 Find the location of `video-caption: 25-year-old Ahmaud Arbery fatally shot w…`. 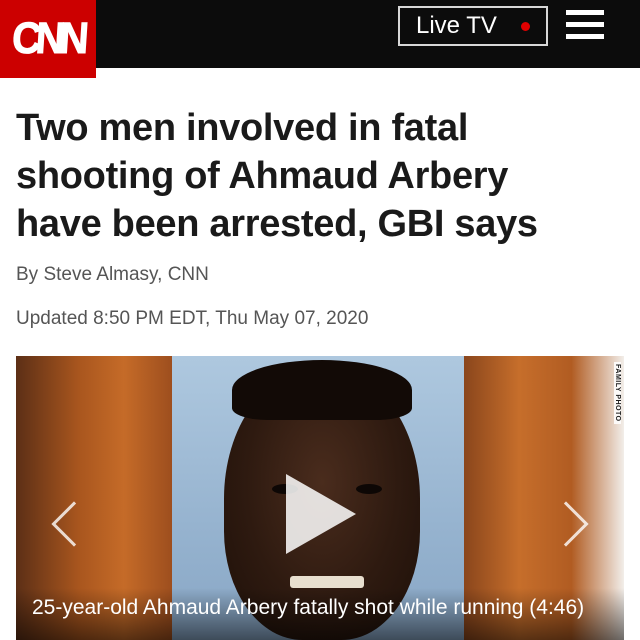

video-caption: 25-year-old Ahmaud Arbery fatally shot w… is located at coordinates (308, 607).